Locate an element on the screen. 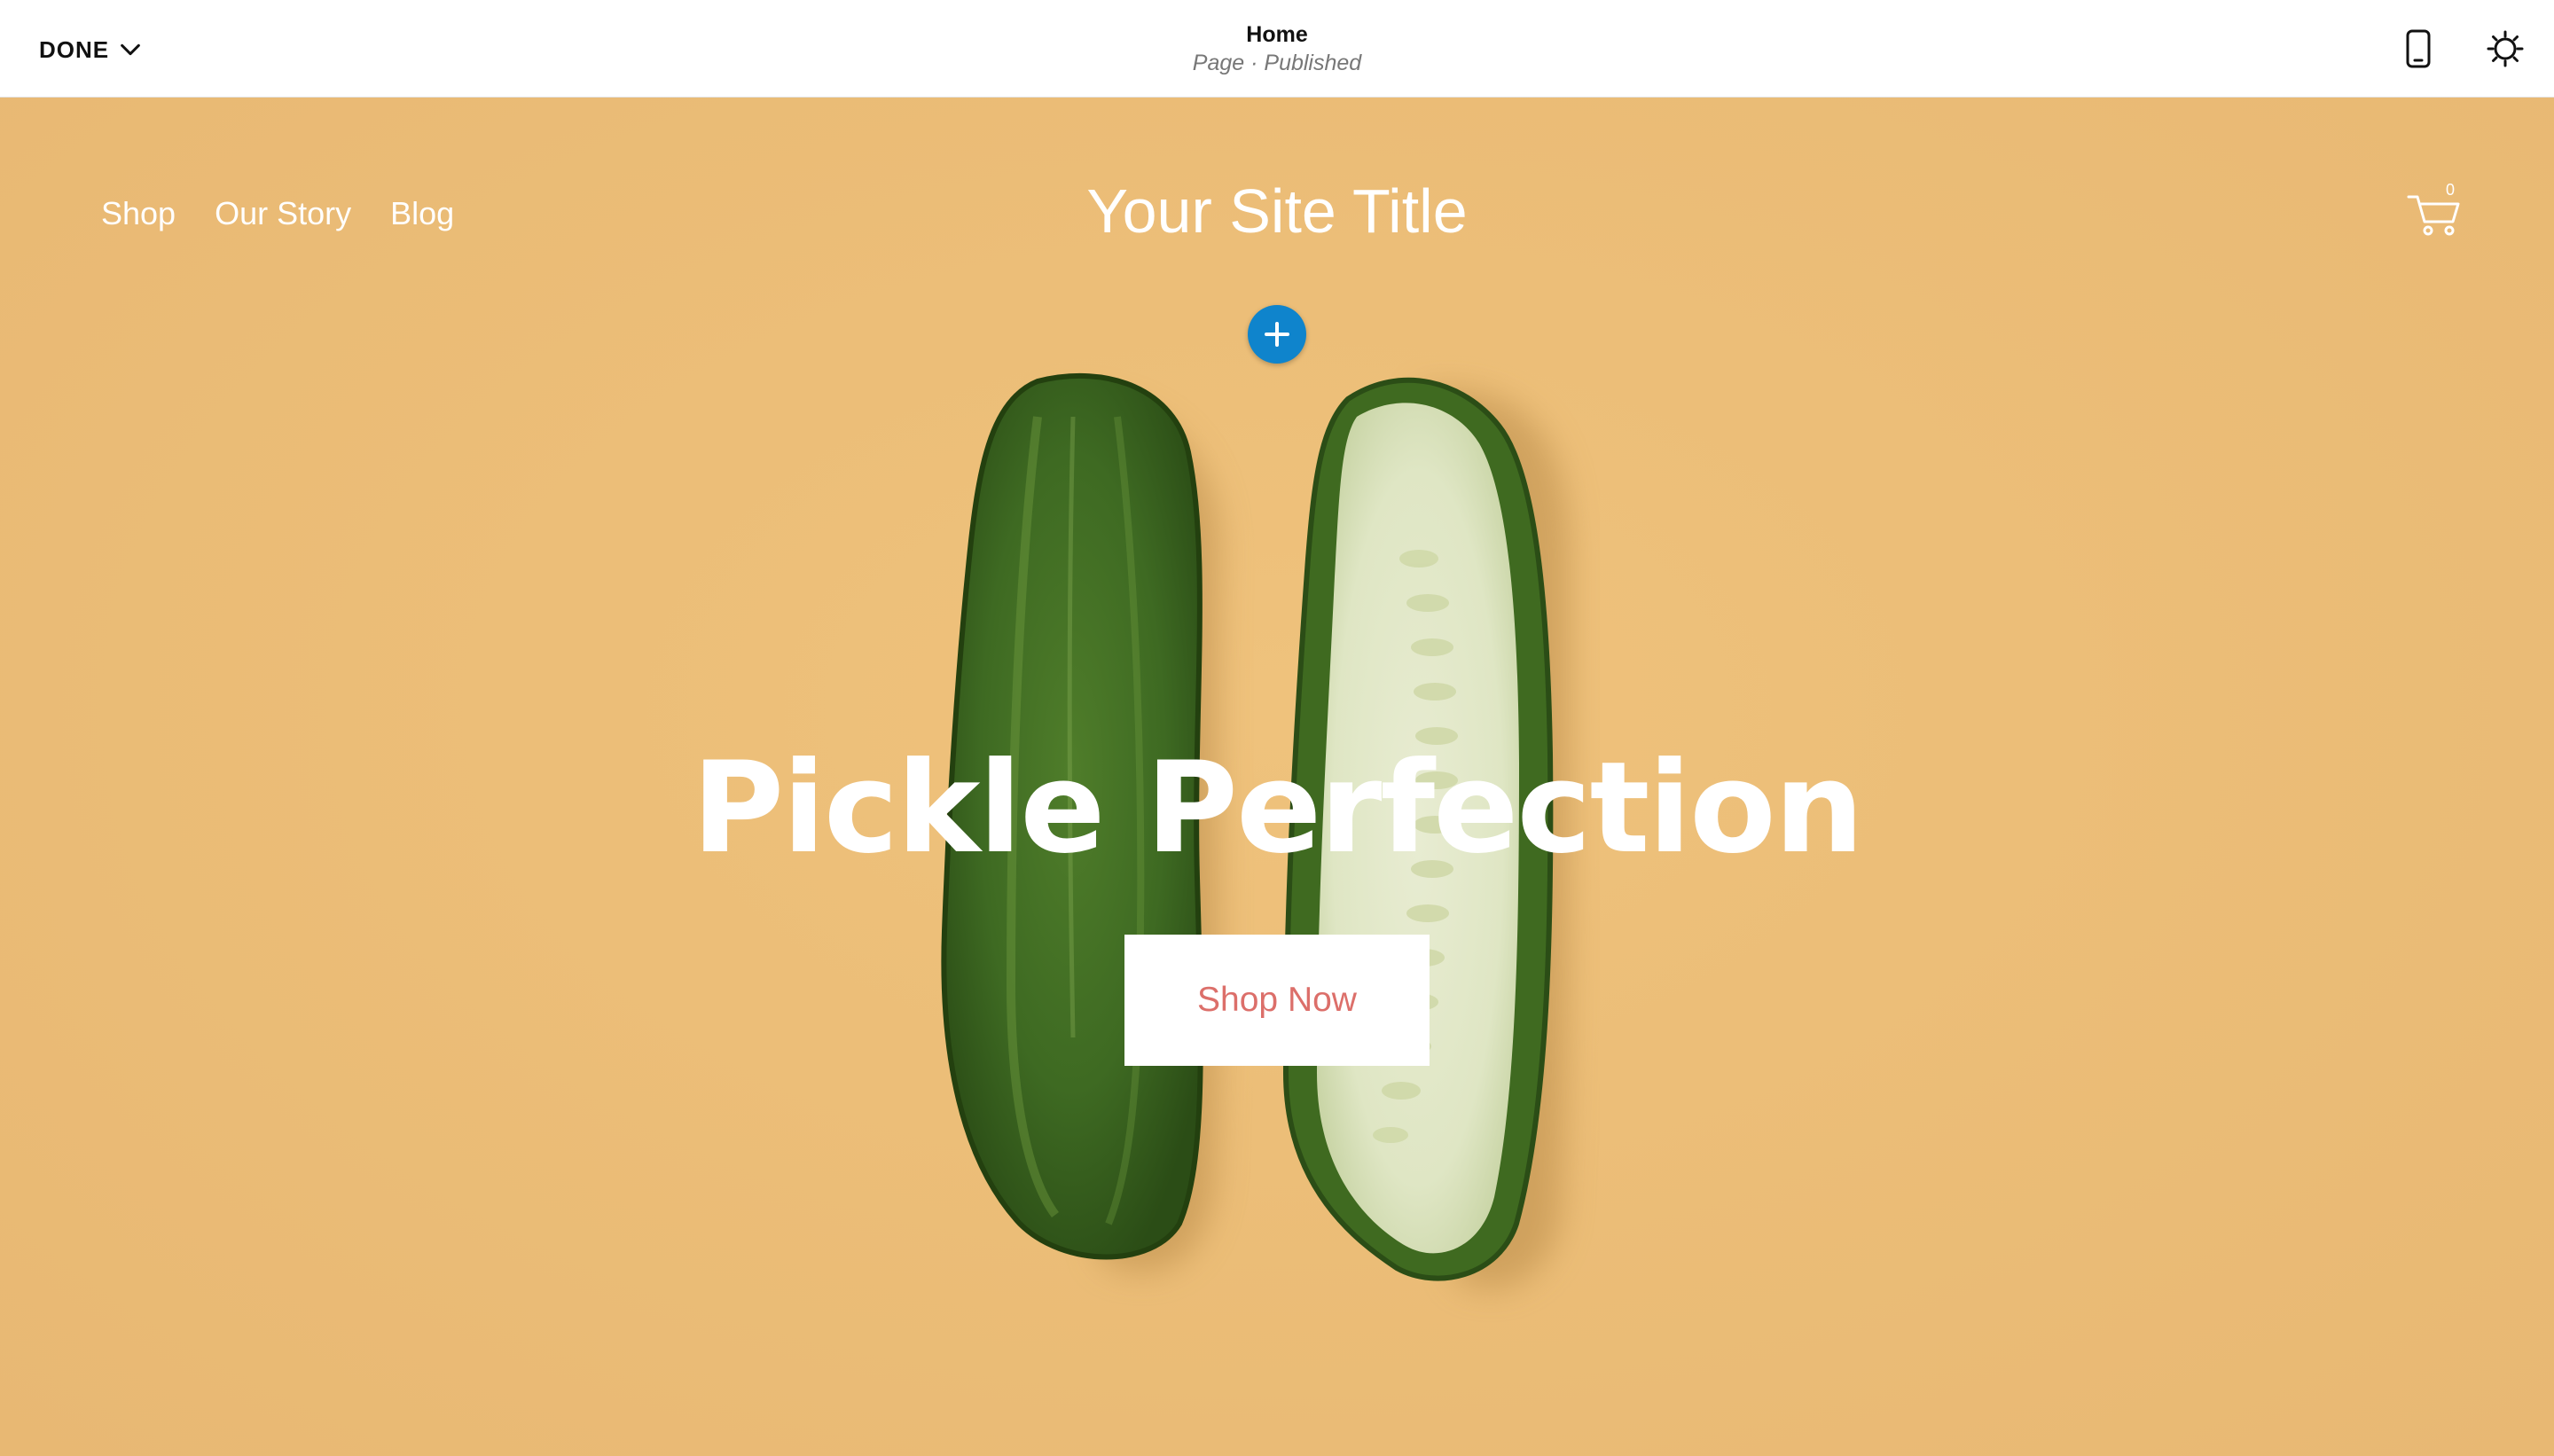 Image resolution: width=2554 pixels, height=1456 pixels. hero-headline: Pickle Perfection is located at coordinates (1278, 808).